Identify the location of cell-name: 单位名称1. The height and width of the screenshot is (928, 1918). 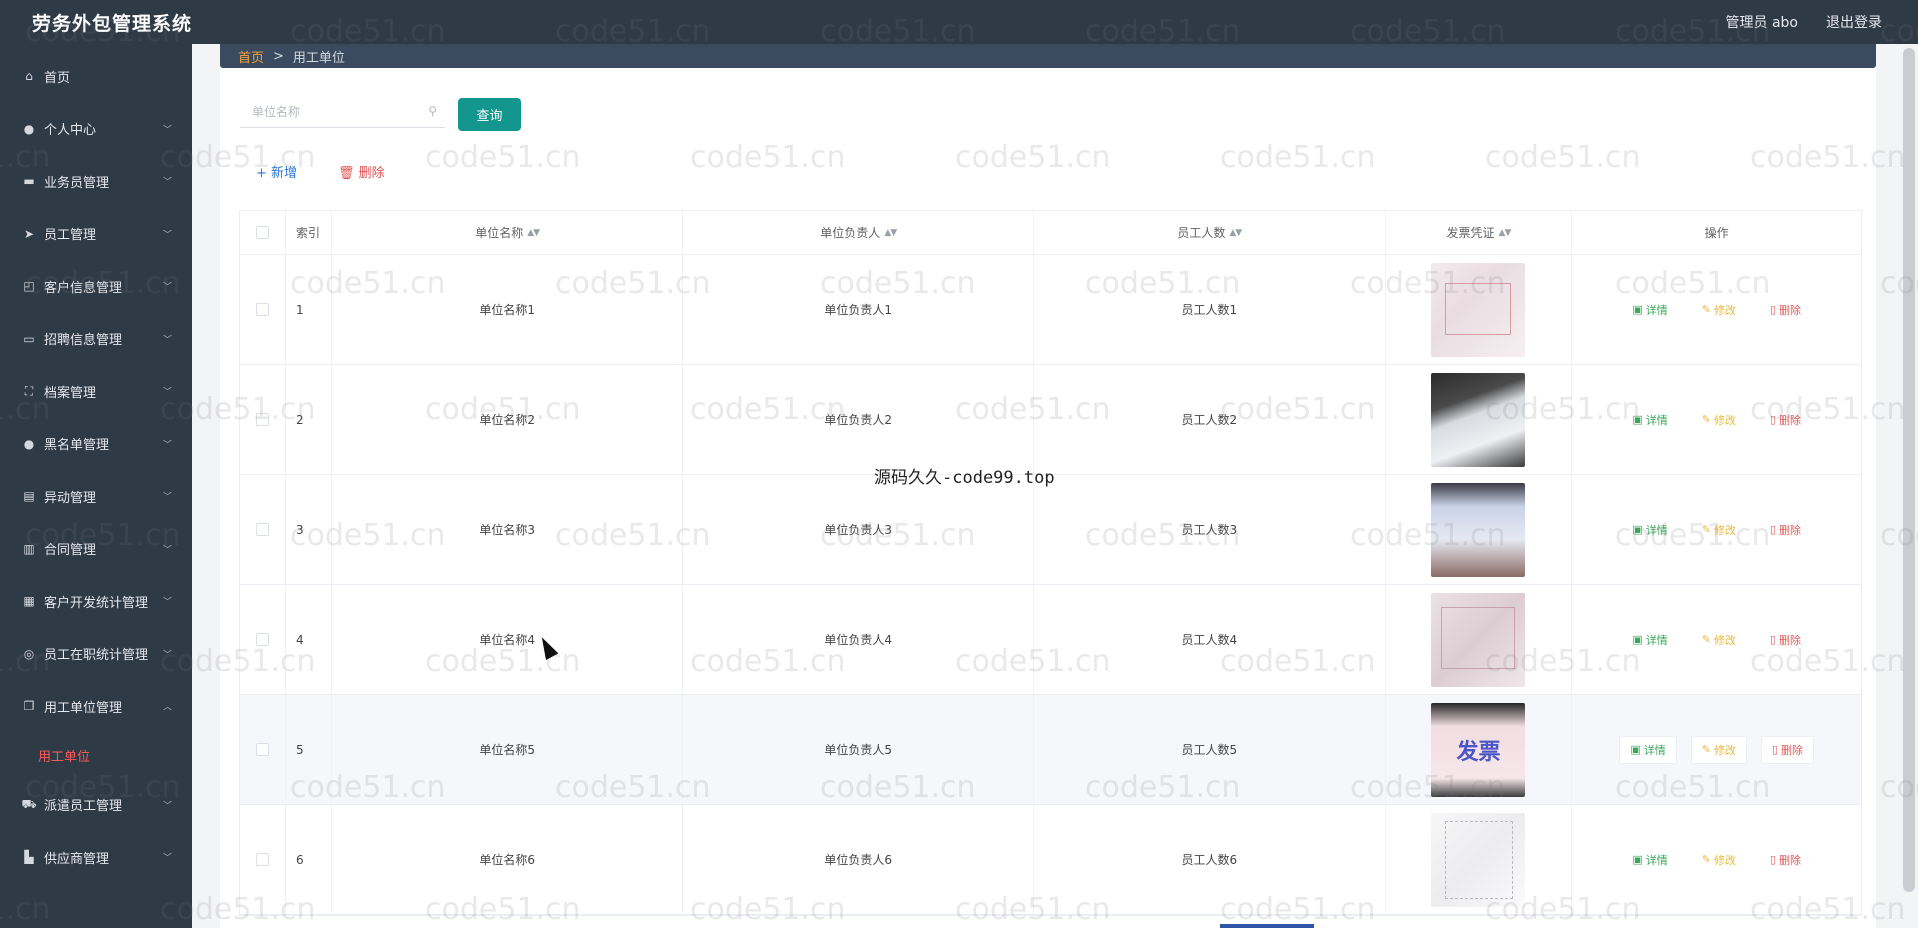
(508, 309).